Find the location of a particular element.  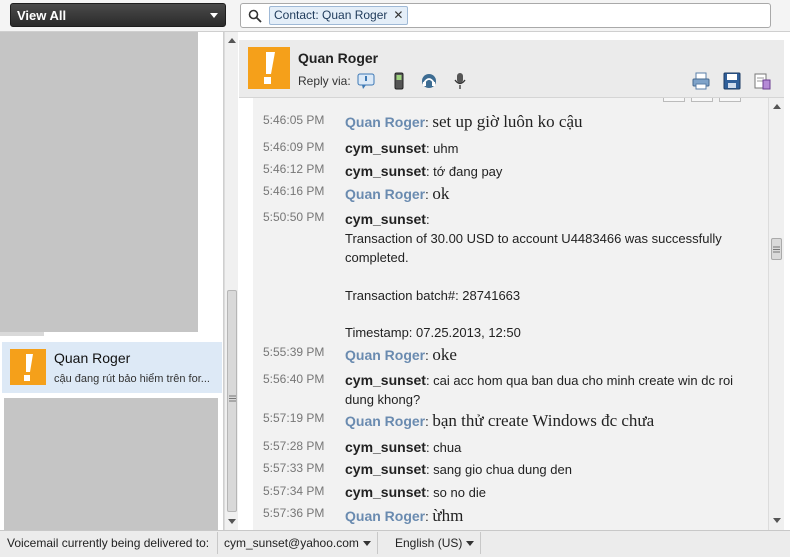

voicemail-target-dropdown: cym_sunset@yahoo.com is located at coordinates (297, 543).